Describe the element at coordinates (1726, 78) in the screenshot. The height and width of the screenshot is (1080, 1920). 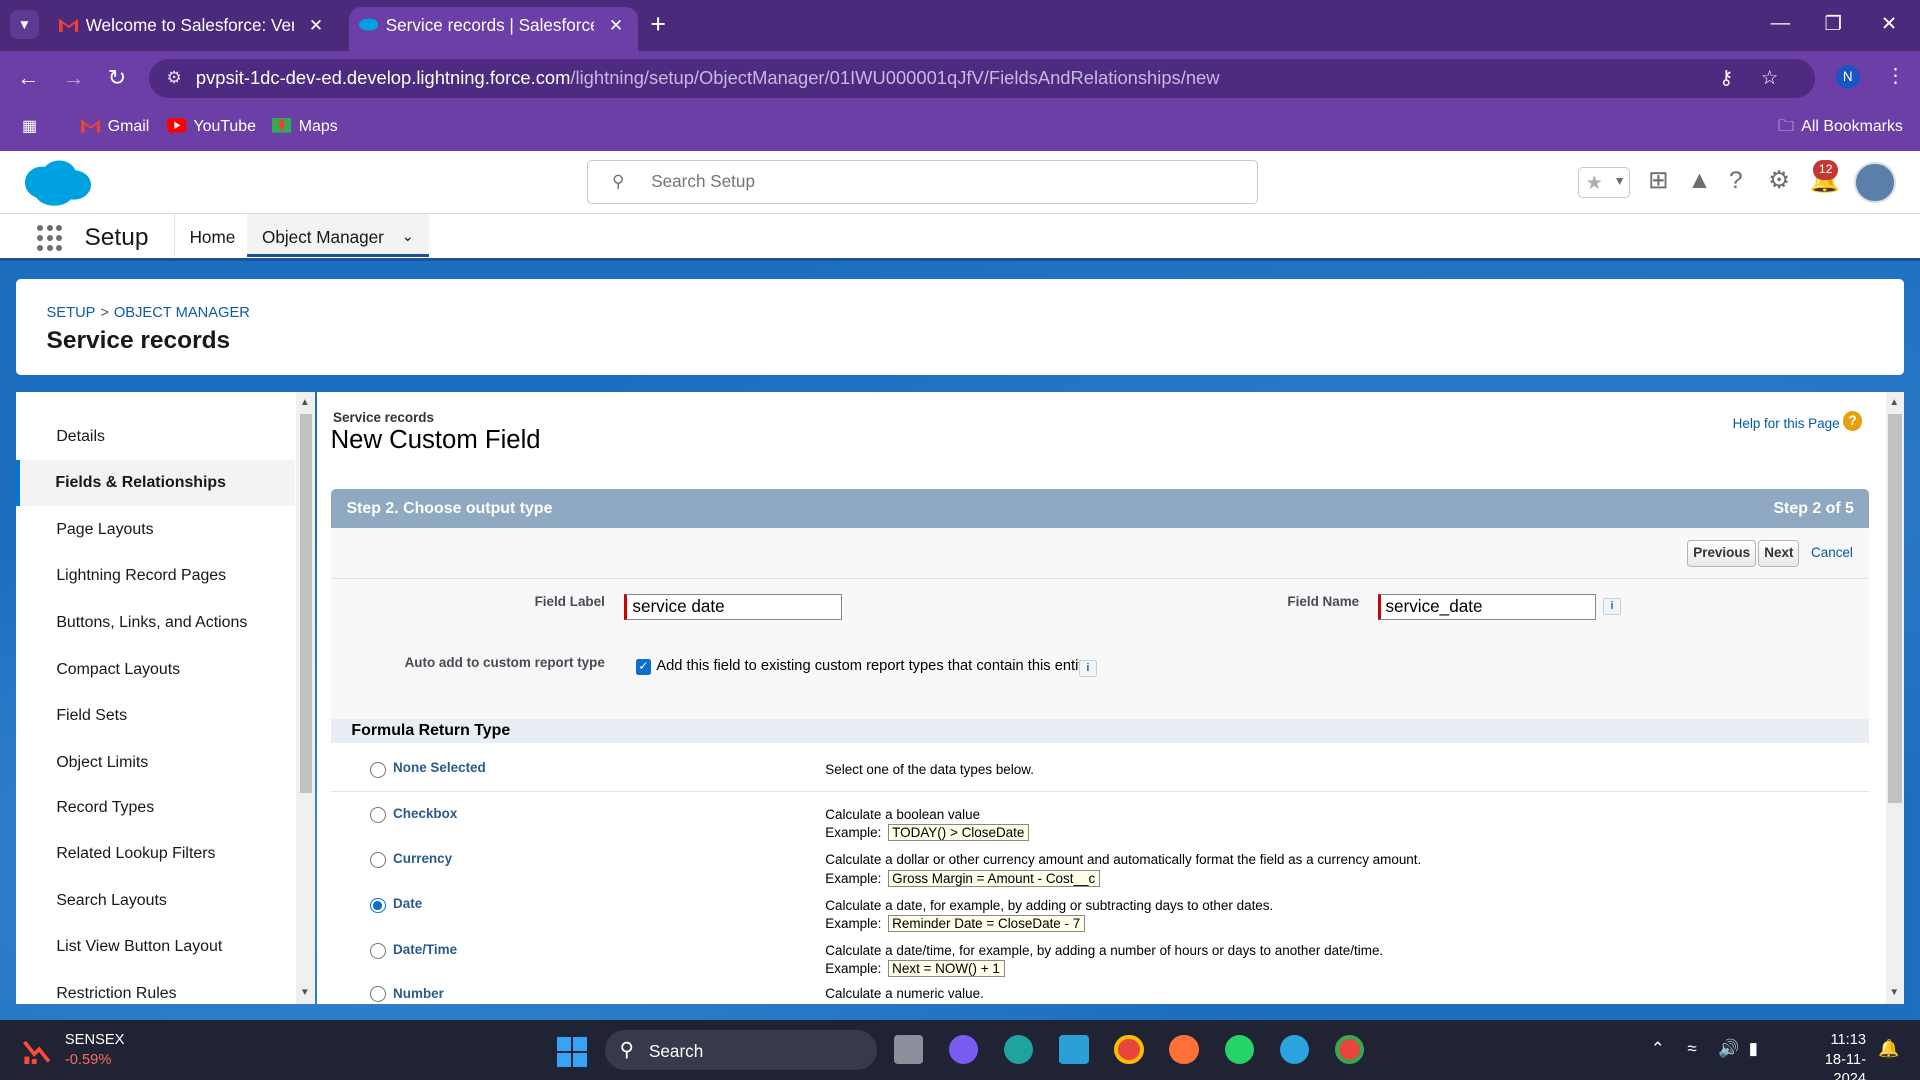
I see `password-key-icon: ⚷` at that location.